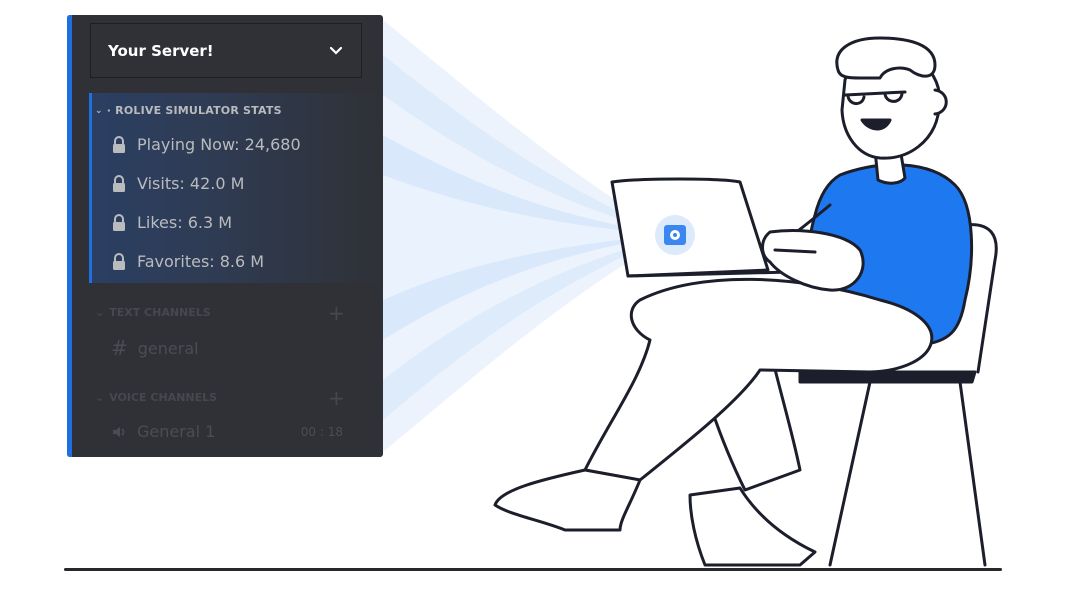 The width and height of the screenshot is (1076, 605). I want to click on channel-label: Likes: 6.3 M, so click(185, 222).